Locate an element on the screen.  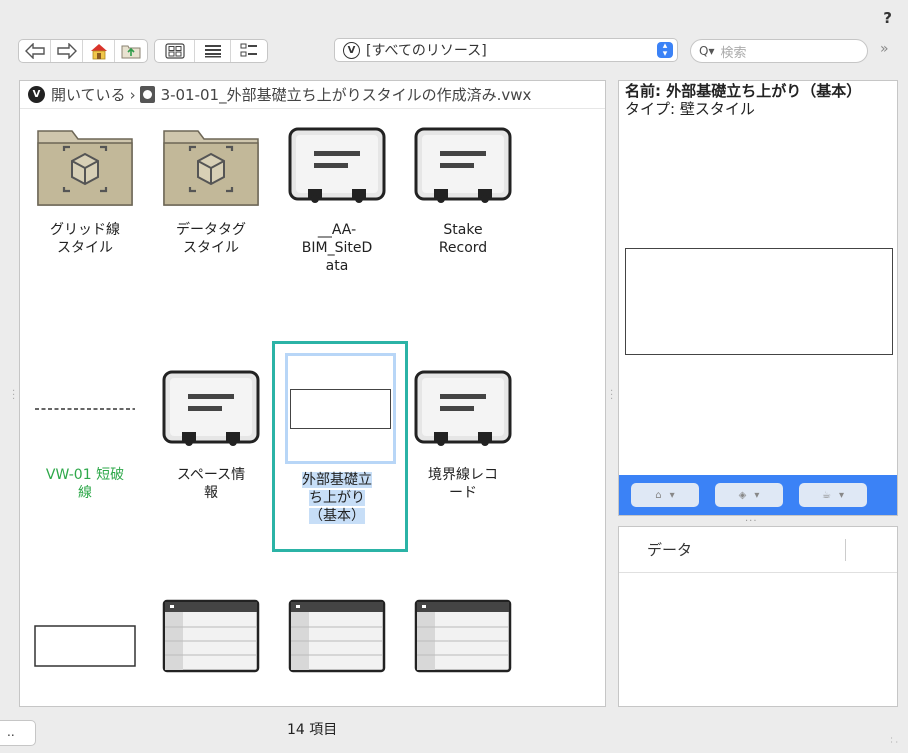
back-button is located at coordinates (35, 51).